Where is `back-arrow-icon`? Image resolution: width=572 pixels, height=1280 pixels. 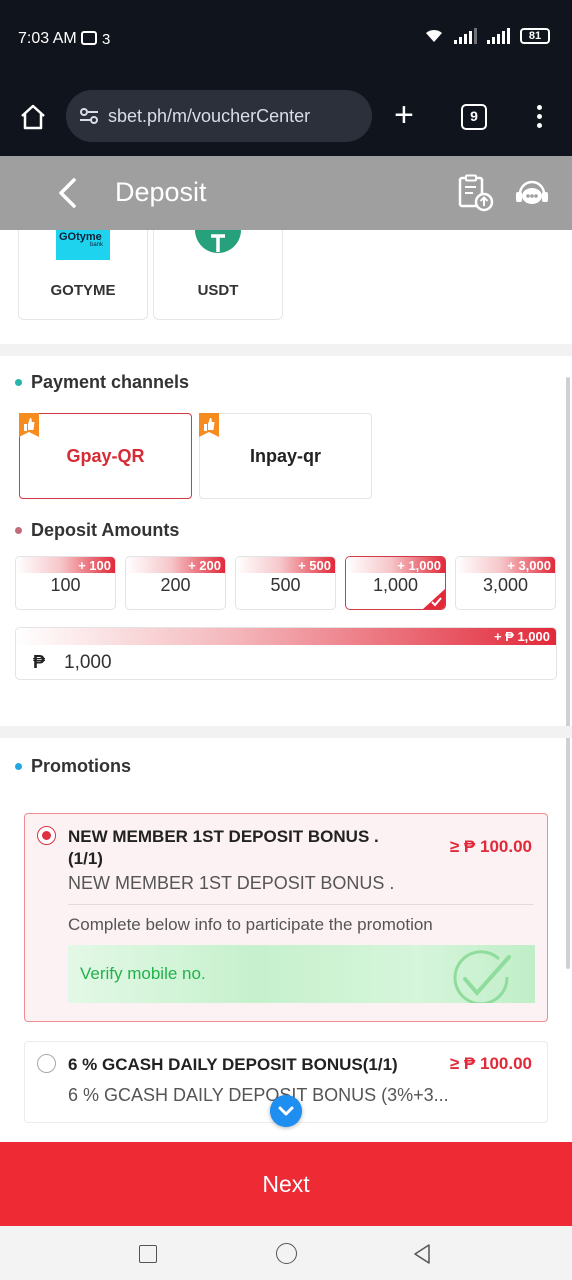 back-arrow-icon is located at coordinates (67, 193).